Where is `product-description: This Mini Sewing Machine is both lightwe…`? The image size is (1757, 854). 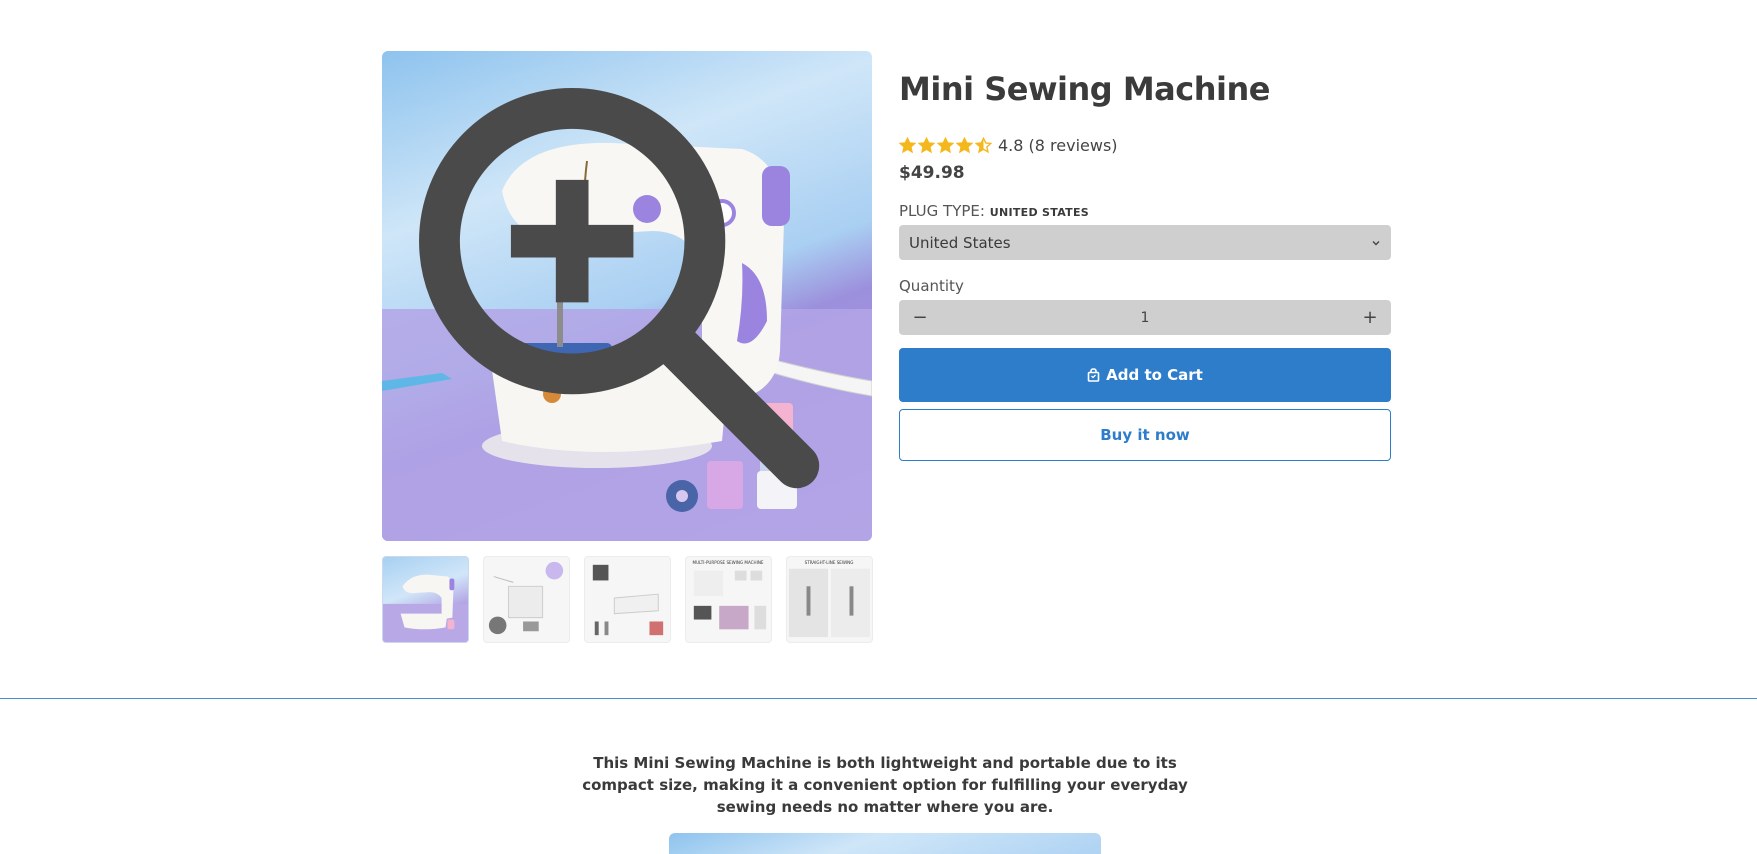
product-description: This Mini Sewing Machine is both lightwe… is located at coordinates (885, 785).